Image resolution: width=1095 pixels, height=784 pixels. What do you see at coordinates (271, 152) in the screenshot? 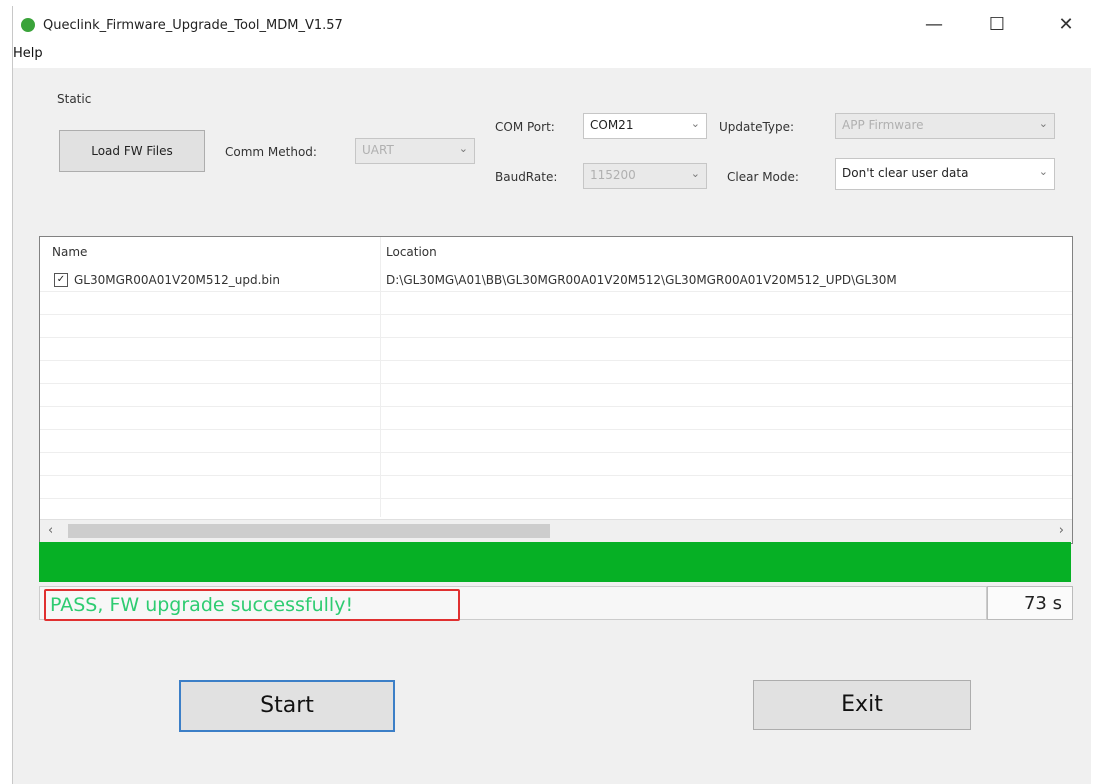
I see `comm-method-label: Comm Method:` at bounding box center [271, 152].